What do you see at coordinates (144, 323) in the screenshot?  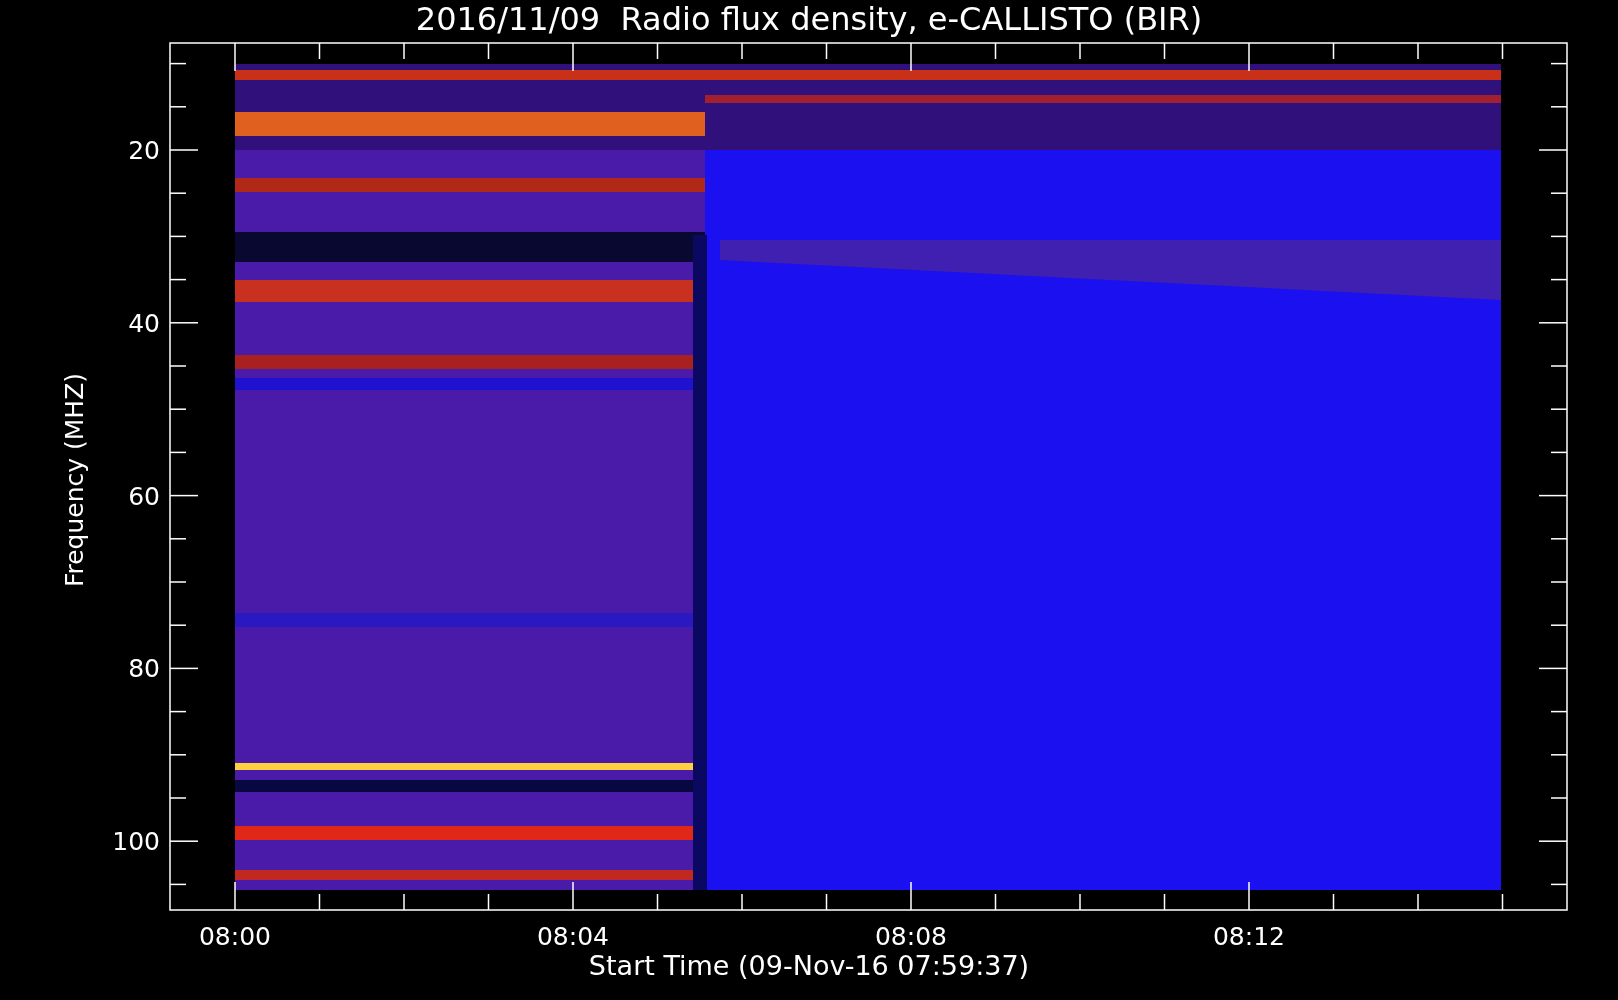 I see `y-tick-label: 40` at bounding box center [144, 323].